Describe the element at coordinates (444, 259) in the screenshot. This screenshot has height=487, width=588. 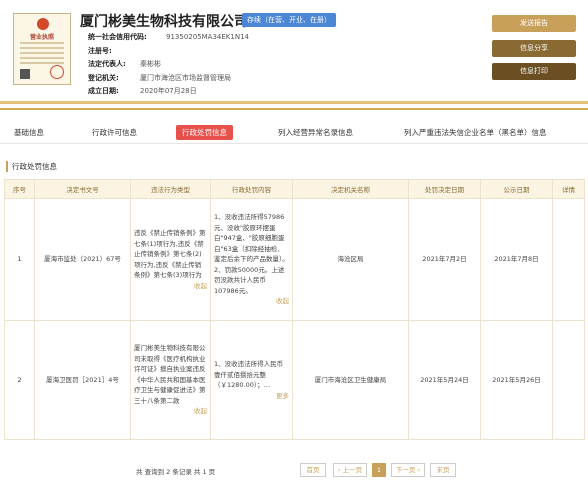
I see `row-decision-date: 2021年7月2日` at that location.